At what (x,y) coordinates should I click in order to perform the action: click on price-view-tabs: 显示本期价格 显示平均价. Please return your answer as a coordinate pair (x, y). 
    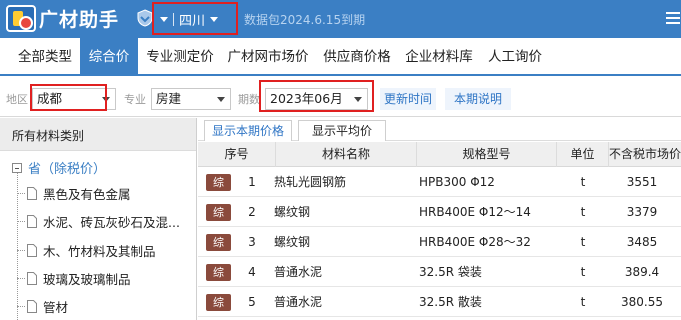
    Looking at the image, I should click on (439, 129).